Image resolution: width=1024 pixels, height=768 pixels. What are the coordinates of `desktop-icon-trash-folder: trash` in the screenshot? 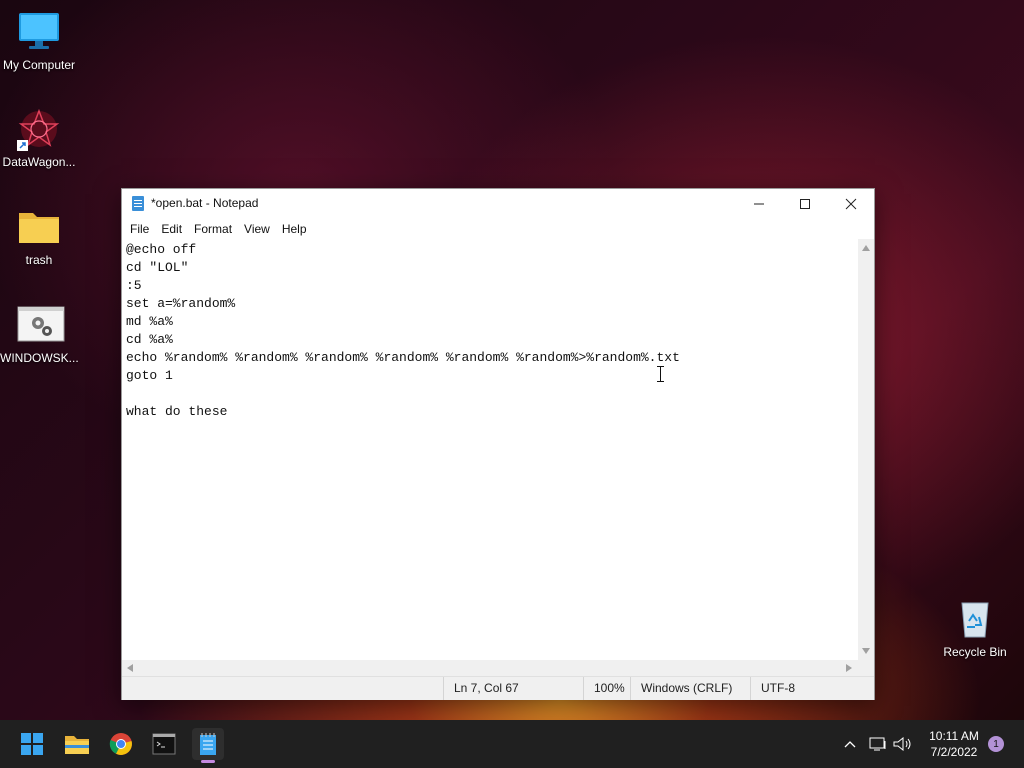 It's located at (39, 236).